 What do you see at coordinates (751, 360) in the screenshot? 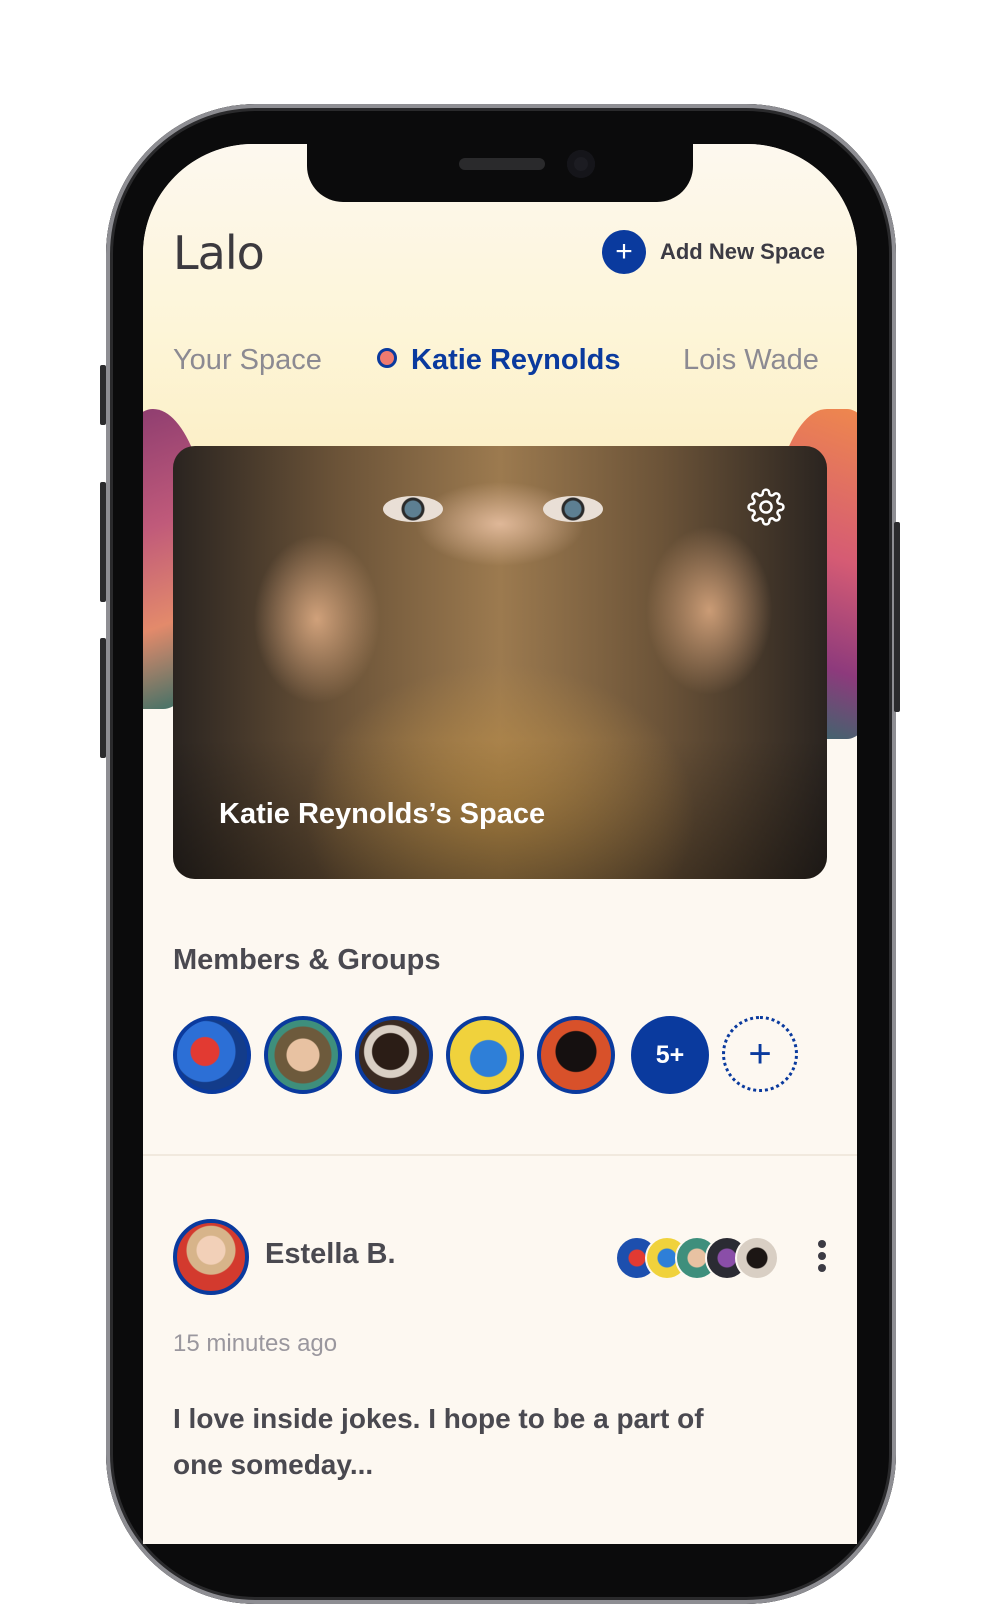
I see `tab-lois-wade: Lois Wade` at bounding box center [751, 360].